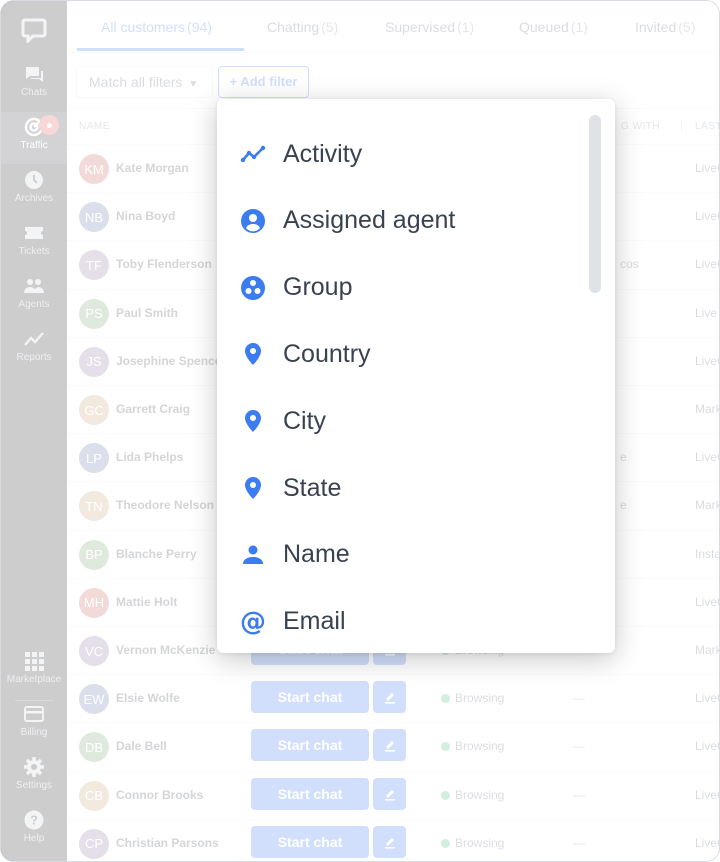  Describe the element at coordinates (403, 621) in the screenshot. I see `filter-option-email: @ Email` at that location.